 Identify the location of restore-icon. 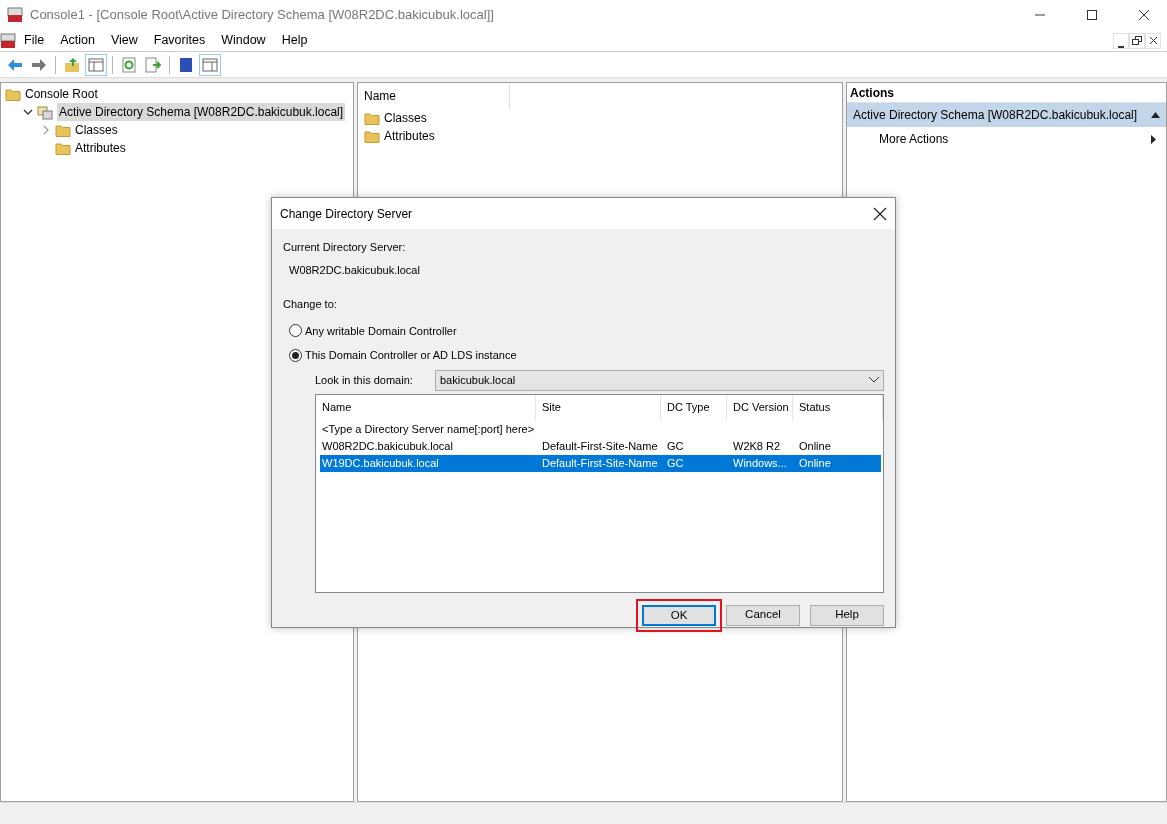
(1137, 40).